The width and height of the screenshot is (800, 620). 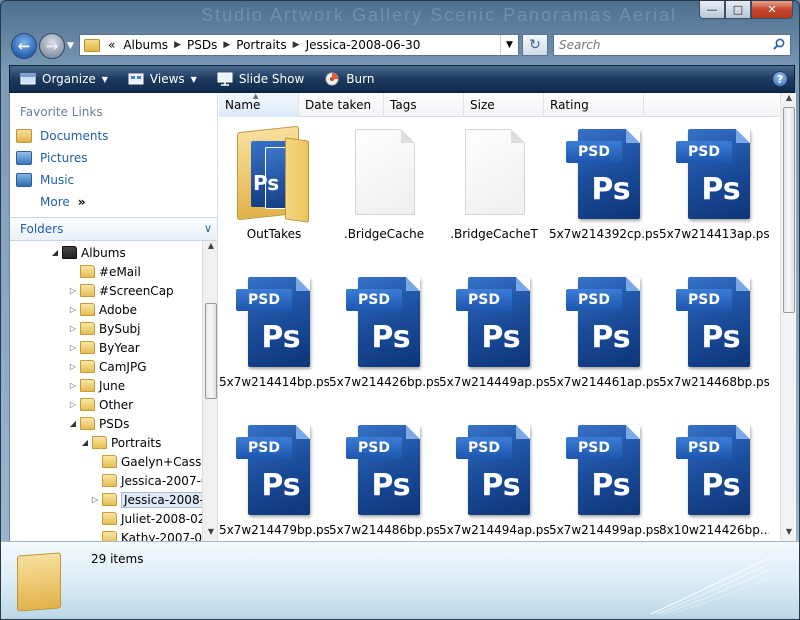 What do you see at coordinates (714, 234) in the screenshot?
I see `file-name: 5x7w214413ap.psd` at bounding box center [714, 234].